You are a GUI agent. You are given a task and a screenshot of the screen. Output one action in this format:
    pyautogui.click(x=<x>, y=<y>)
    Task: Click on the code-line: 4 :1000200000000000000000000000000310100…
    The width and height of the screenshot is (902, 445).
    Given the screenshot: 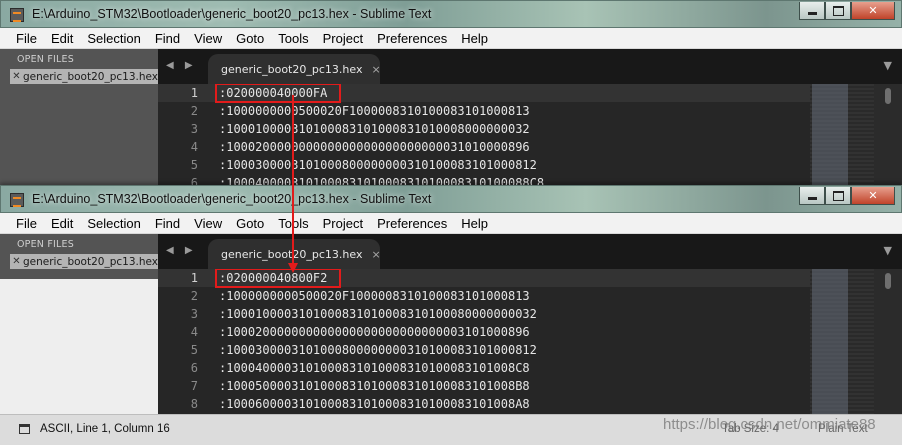 What is the action you would take?
    pyautogui.click(x=484, y=147)
    